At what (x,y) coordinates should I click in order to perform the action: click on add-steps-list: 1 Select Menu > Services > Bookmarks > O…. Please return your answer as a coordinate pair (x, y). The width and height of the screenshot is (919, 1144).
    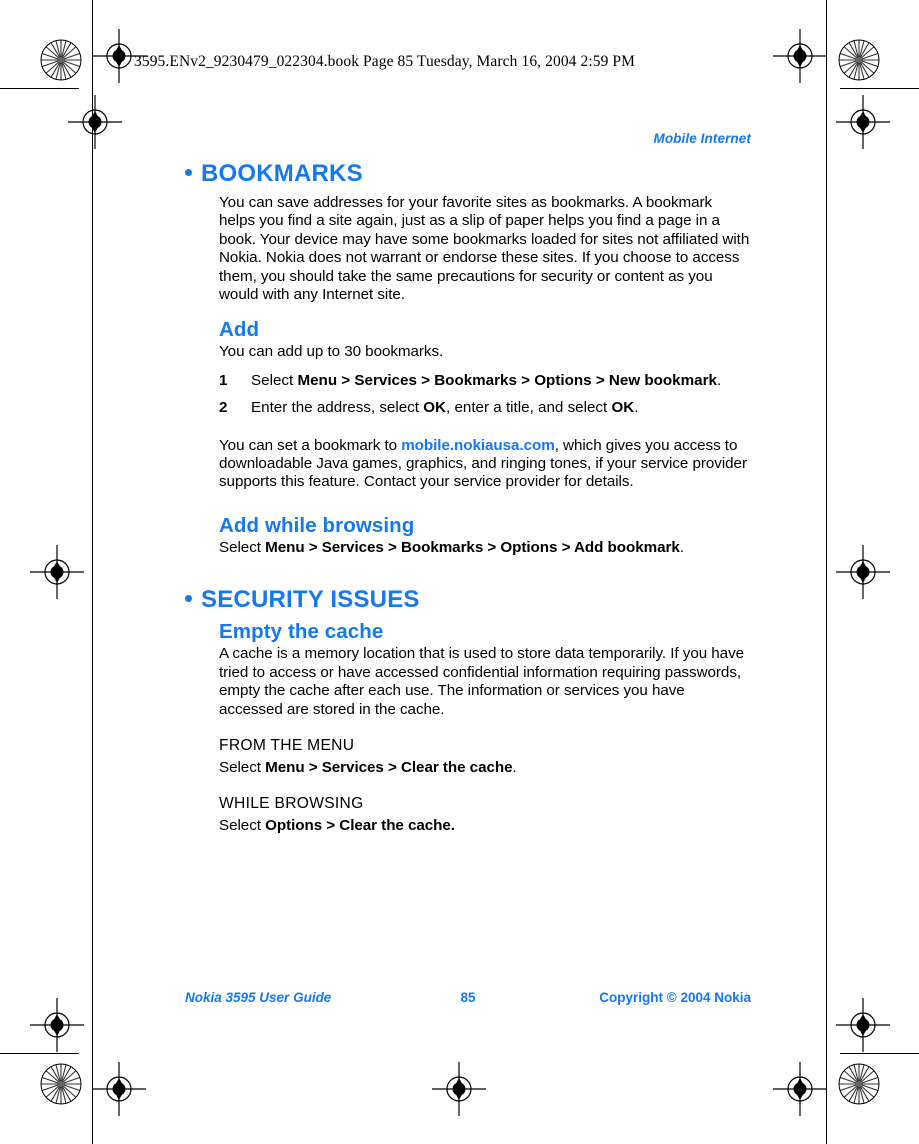
    Looking at the image, I should click on (485, 395).